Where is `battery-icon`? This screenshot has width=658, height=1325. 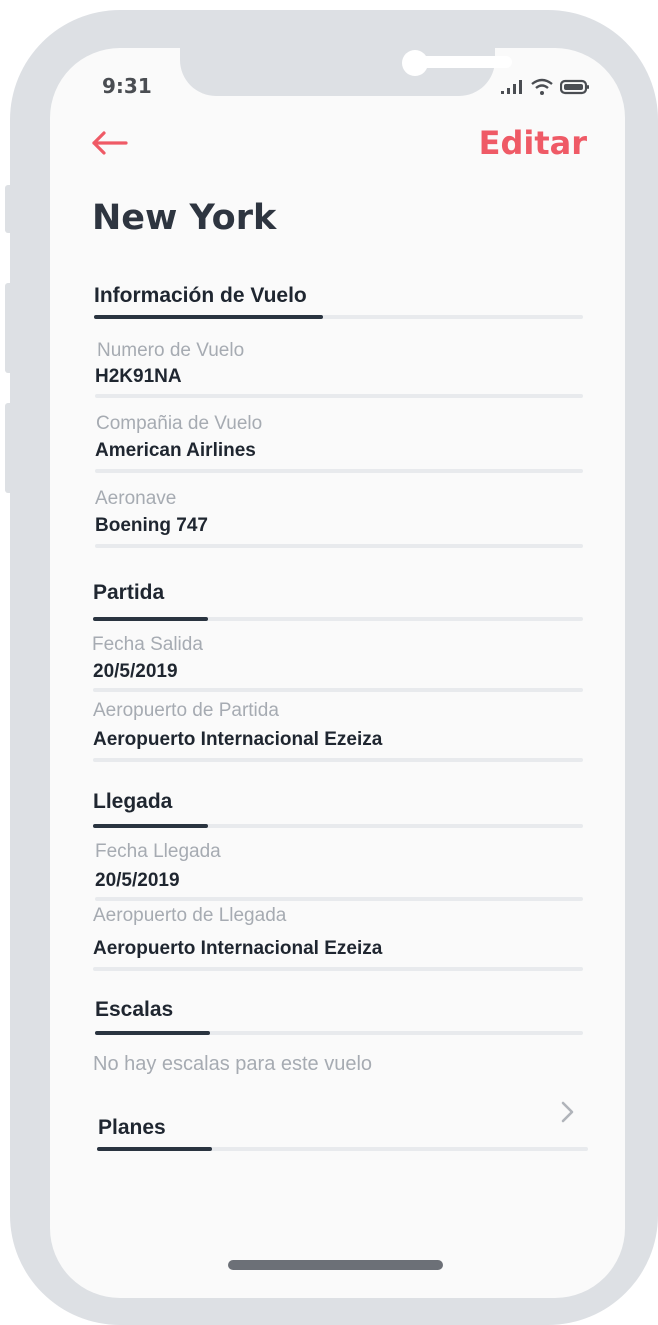
battery-icon is located at coordinates (574, 87).